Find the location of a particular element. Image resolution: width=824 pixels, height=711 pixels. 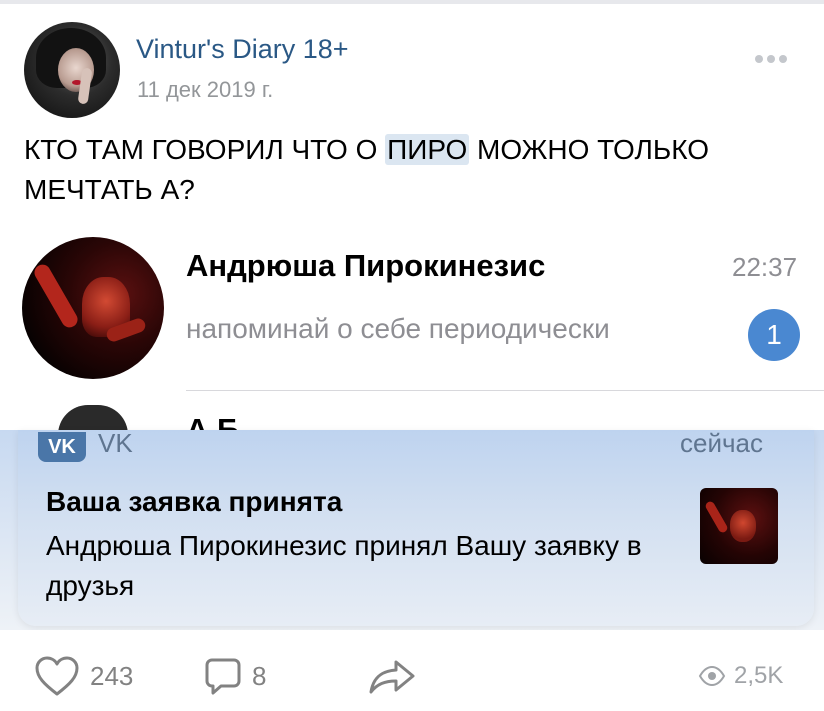

notification-title: Ваша заявка принята is located at coordinates (194, 501).